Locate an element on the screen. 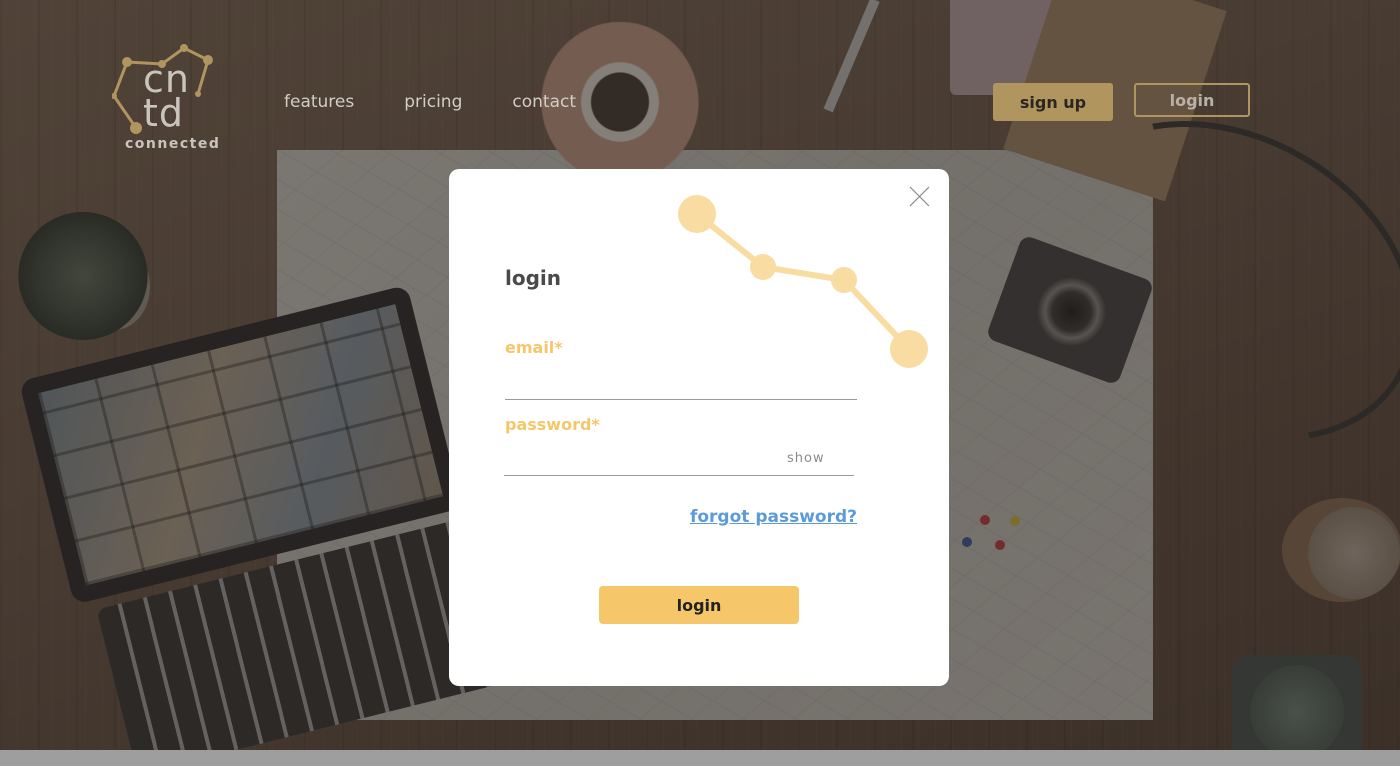 This screenshot has height=766, width=1400. nav-pricing: pricing is located at coordinates (433, 102).